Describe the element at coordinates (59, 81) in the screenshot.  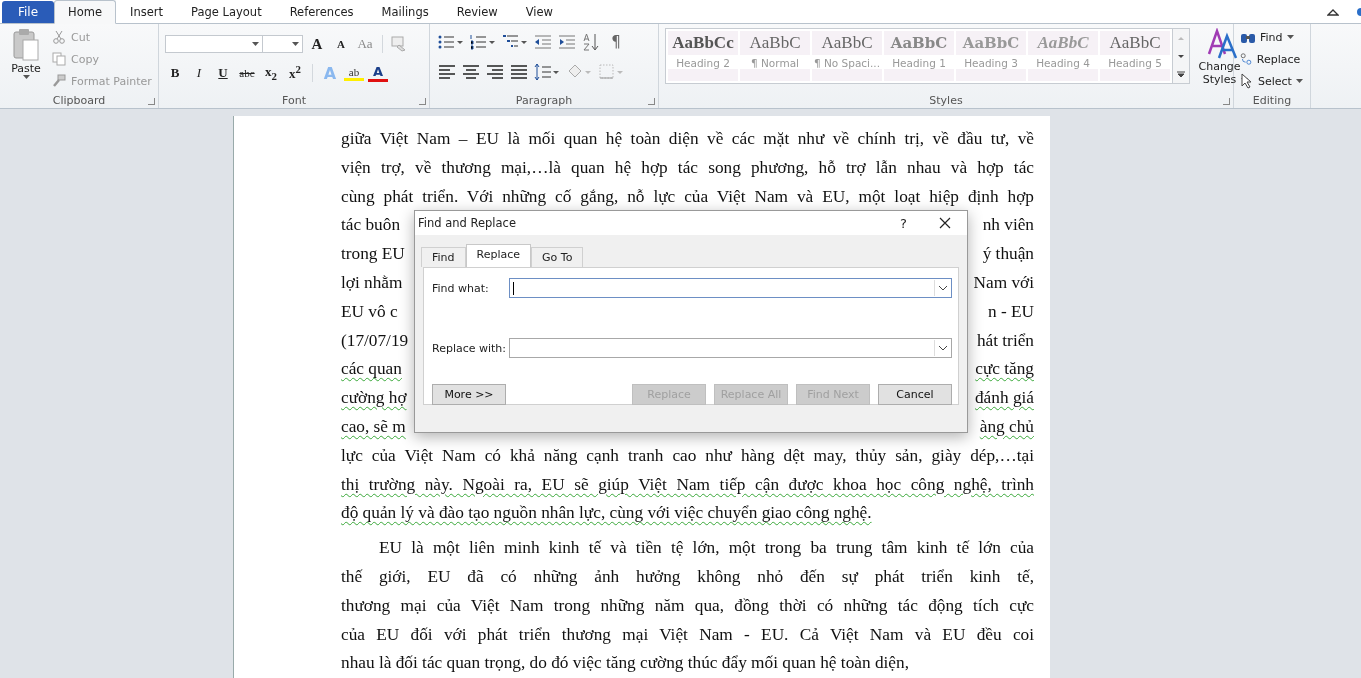
I see `paintbrush-icon` at that location.